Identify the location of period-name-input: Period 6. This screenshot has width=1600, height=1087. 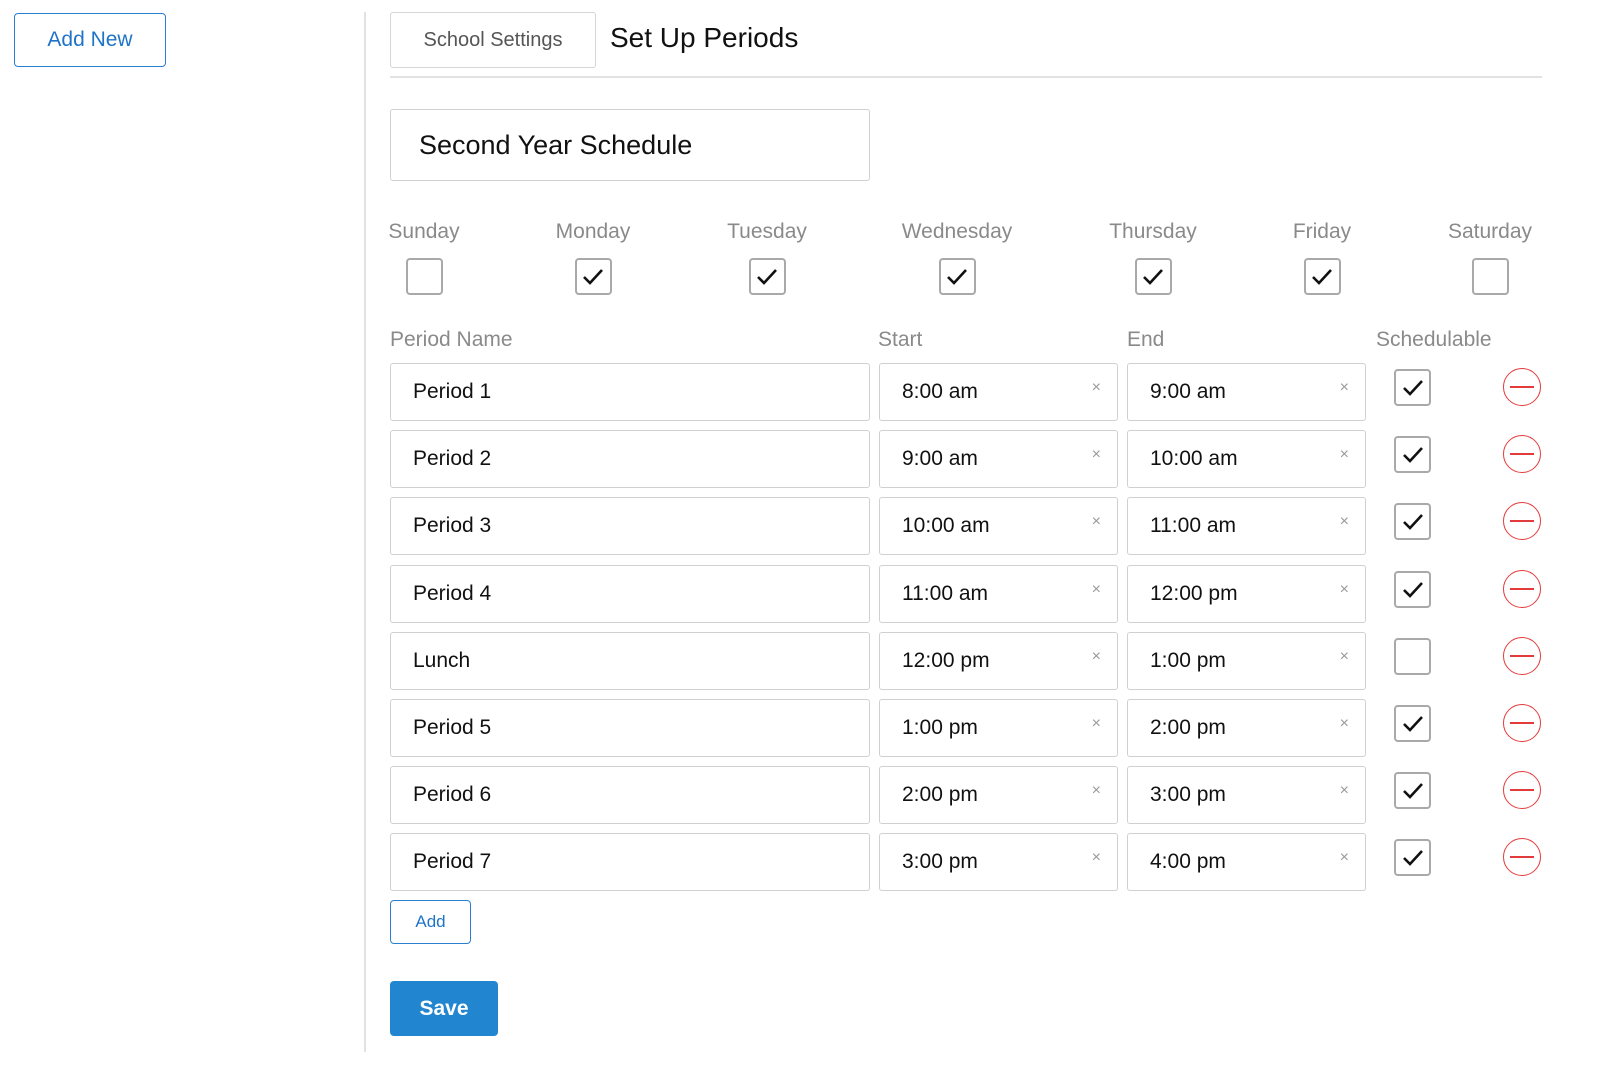
(630, 795).